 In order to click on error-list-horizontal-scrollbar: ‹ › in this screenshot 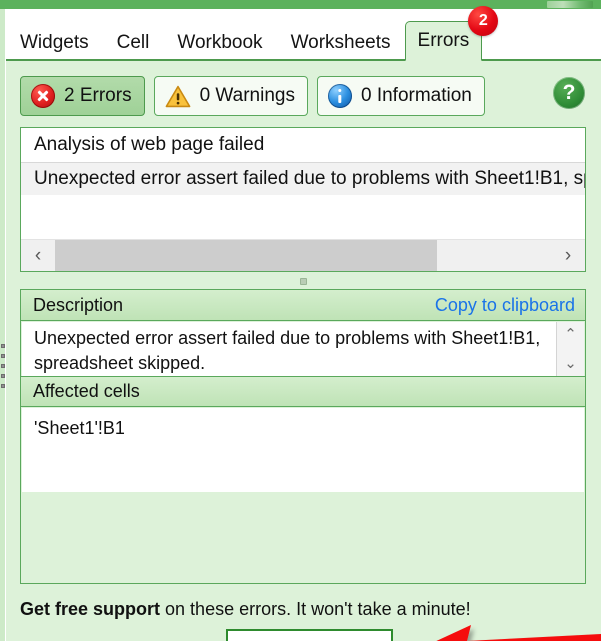, I will do `click(303, 255)`.